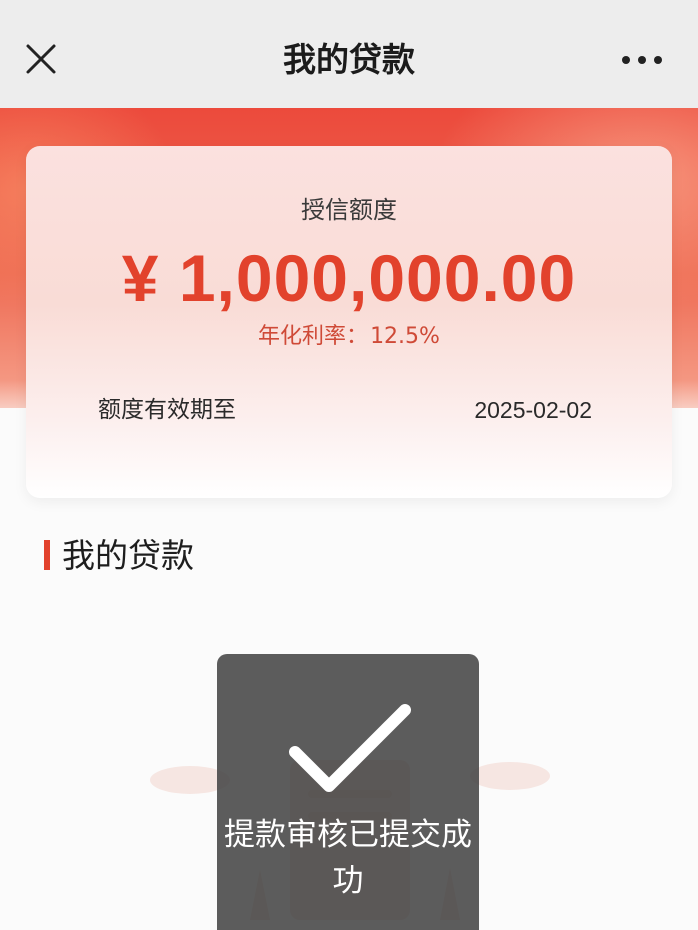 The height and width of the screenshot is (930, 698). I want to click on checkmark-icon, so click(350, 748).